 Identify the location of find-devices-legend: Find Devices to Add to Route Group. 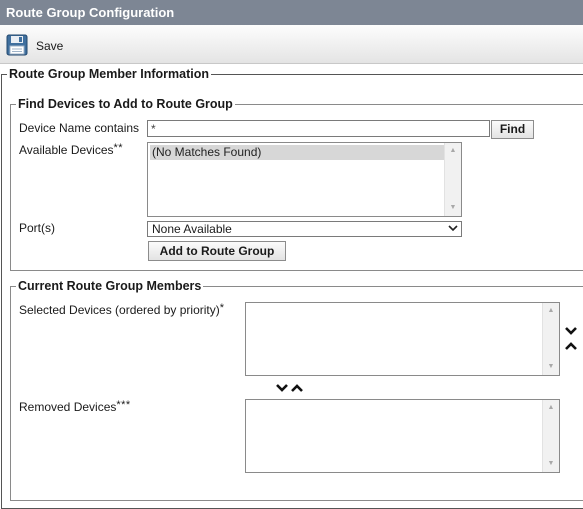
(125, 104).